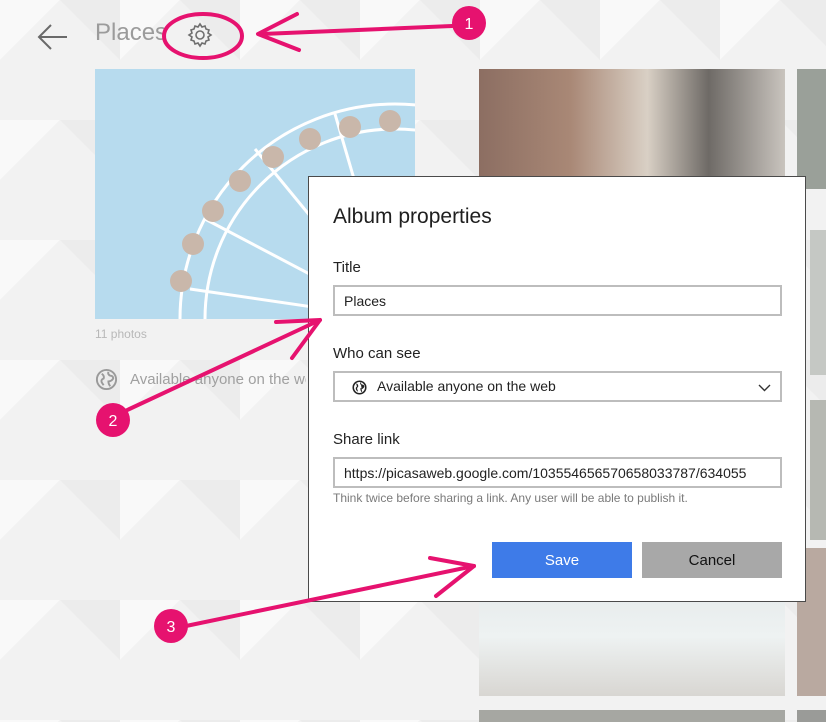 The height and width of the screenshot is (722, 826). Describe the element at coordinates (377, 353) in the screenshot. I see `who-can-see-label: Who can see` at that location.